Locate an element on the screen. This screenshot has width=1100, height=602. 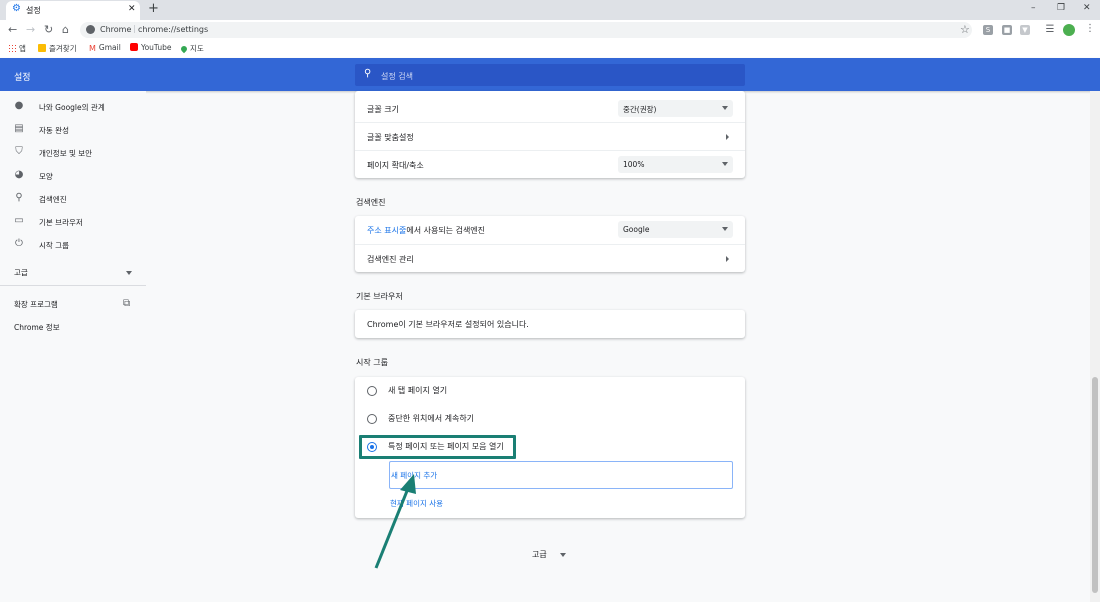
tab-settings: ⚙ 설정 ✕ is located at coordinates (73, 10).